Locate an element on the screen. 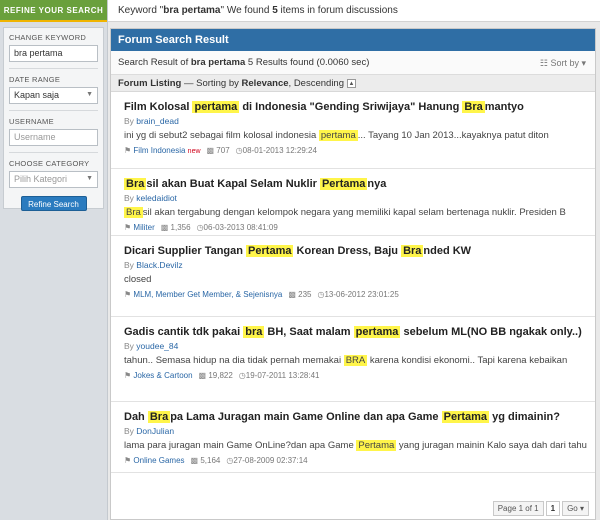 The width and height of the screenshot is (600, 520). title-text: BH, Saat malam is located at coordinates (309, 332).